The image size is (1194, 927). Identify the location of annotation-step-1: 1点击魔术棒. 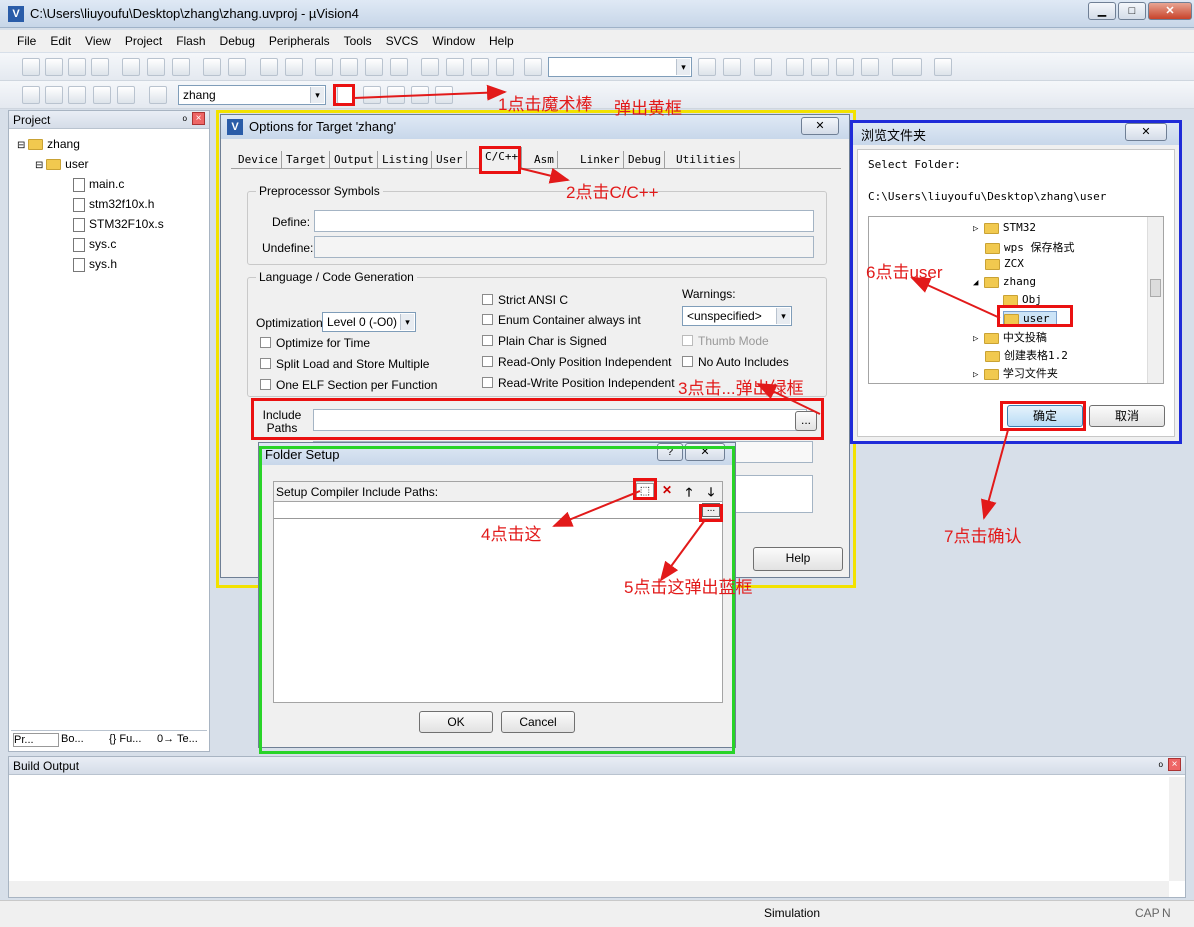
(545, 104).